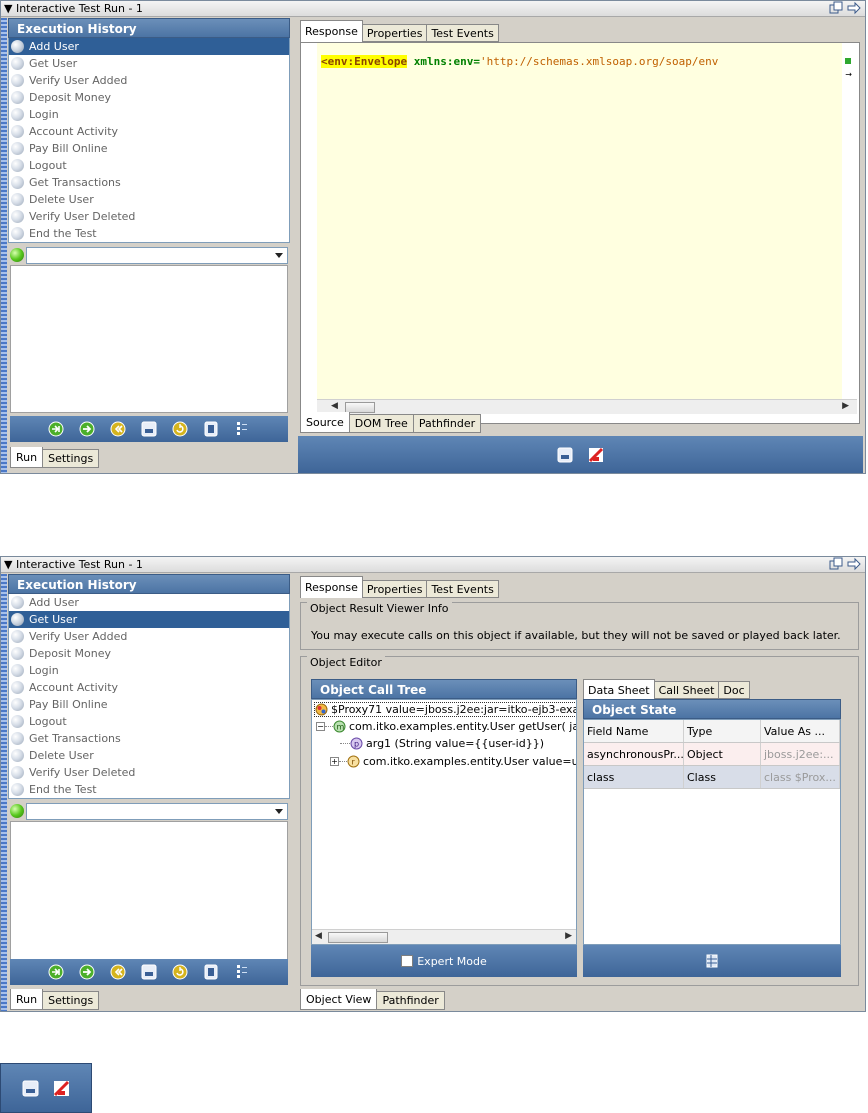 This screenshot has height=1113, width=868. Describe the element at coordinates (44, 670) in the screenshot. I see `history-item-label: Login` at that location.